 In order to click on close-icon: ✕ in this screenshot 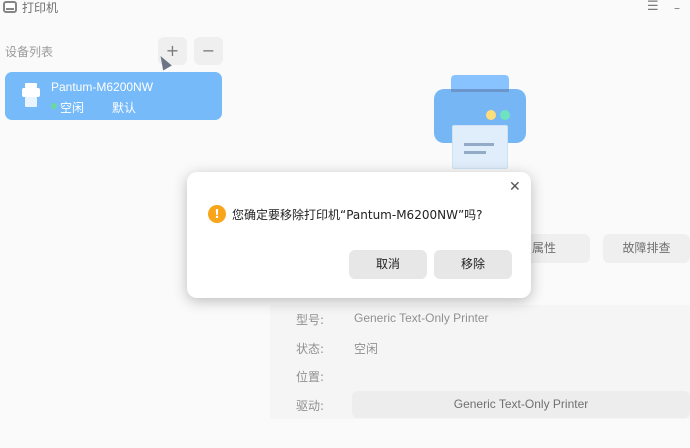, I will do `click(515, 187)`.